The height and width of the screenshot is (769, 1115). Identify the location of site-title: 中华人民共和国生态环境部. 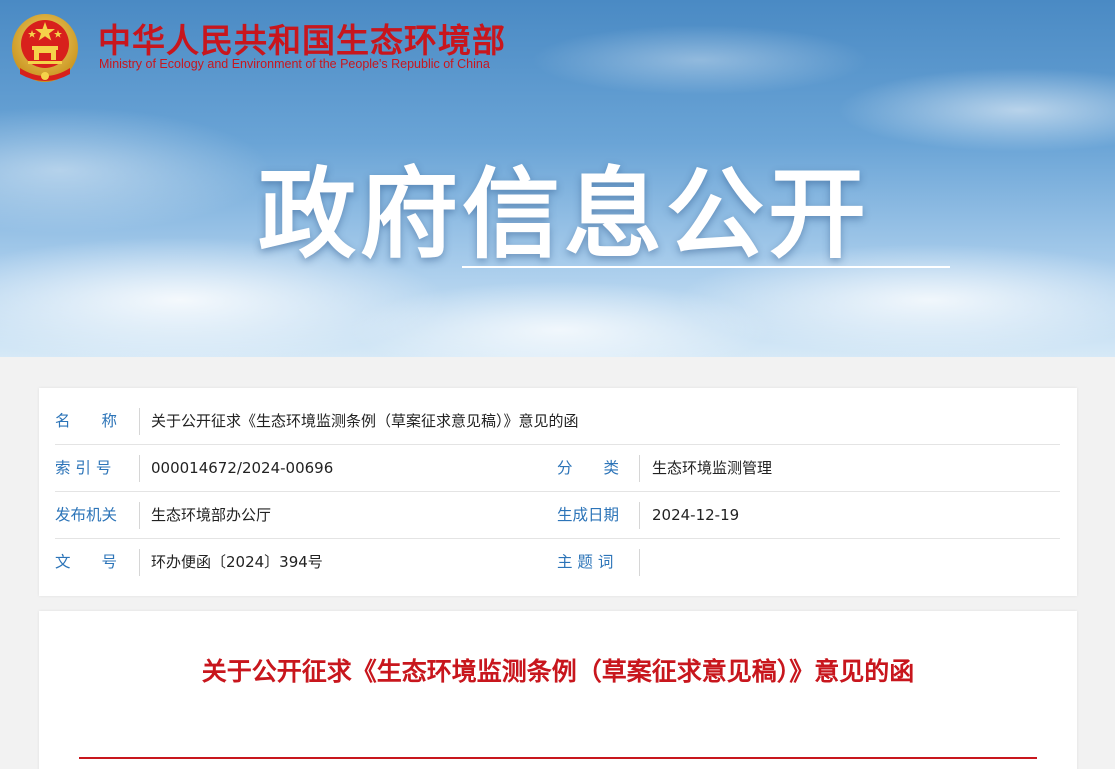
(302, 38).